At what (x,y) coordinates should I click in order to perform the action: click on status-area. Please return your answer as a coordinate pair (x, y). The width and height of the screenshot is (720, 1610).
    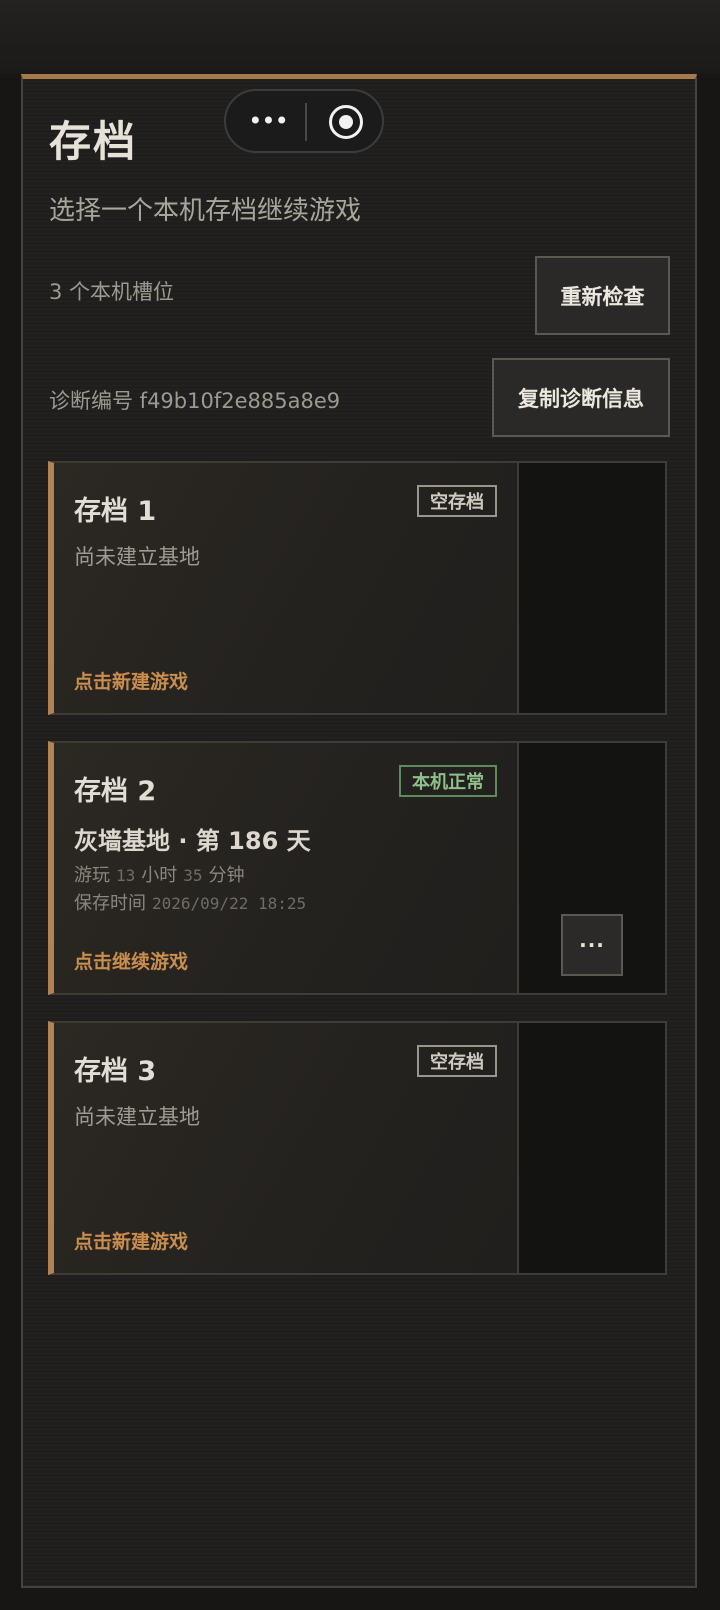
    Looking at the image, I should click on (360, 37).